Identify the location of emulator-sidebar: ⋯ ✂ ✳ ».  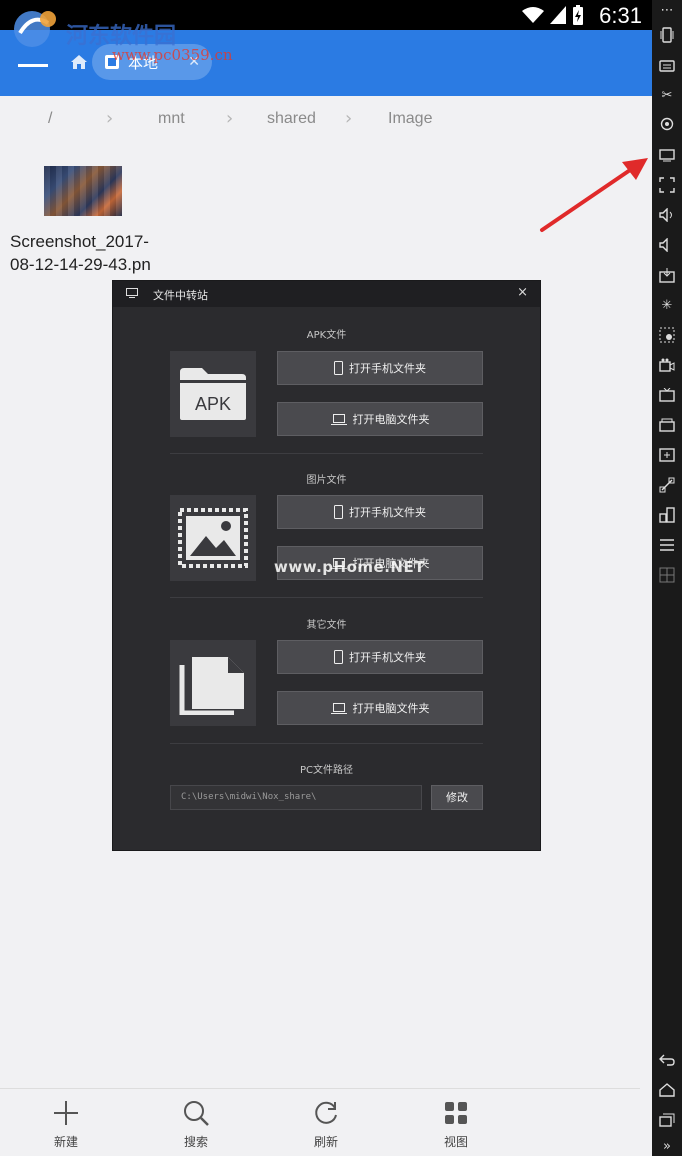
(667, 578).